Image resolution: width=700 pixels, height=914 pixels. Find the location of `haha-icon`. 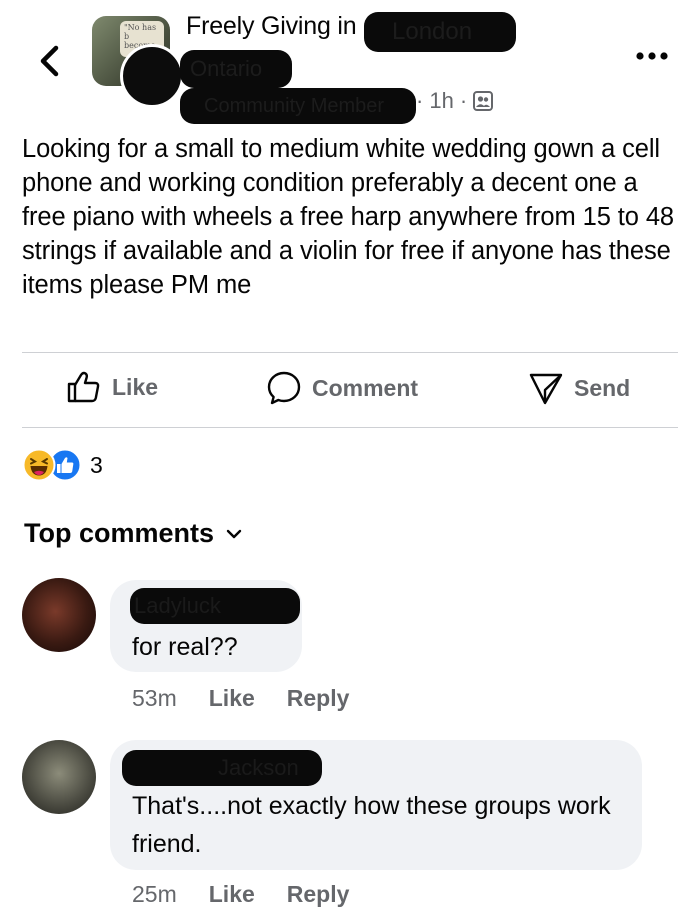

haha-icon is located at coordinates (39, 465).